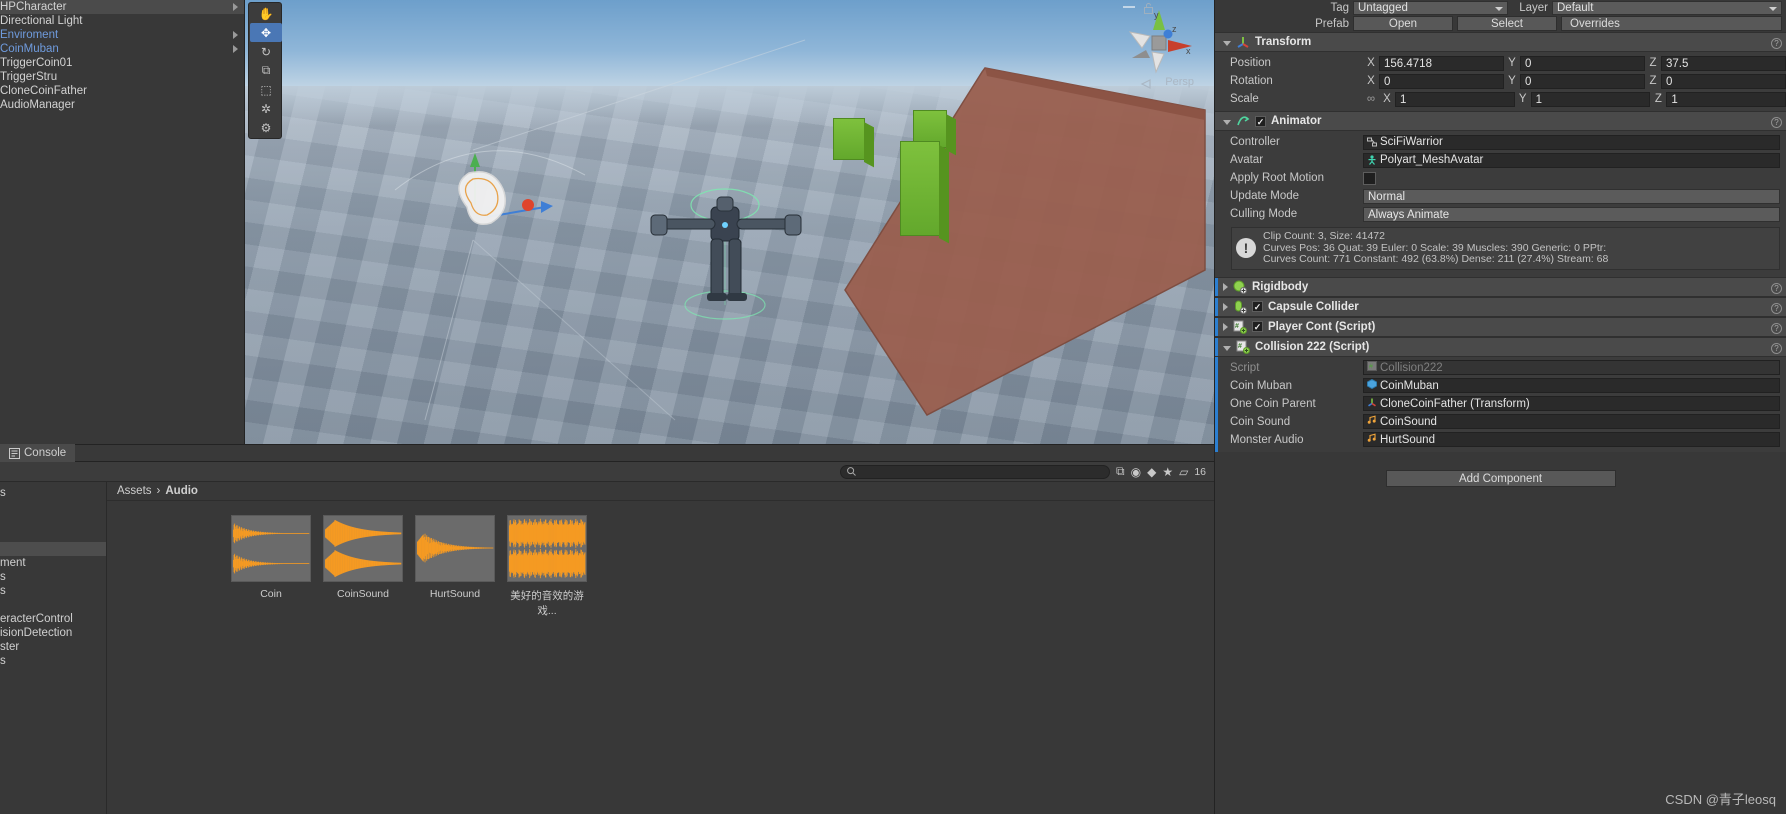 The image size is (1786, 814). What do you see at coordinates (1726, 99) in the screenshot?
I see `transform-scale-z-input: 1` at bounding box center [1726, 99].